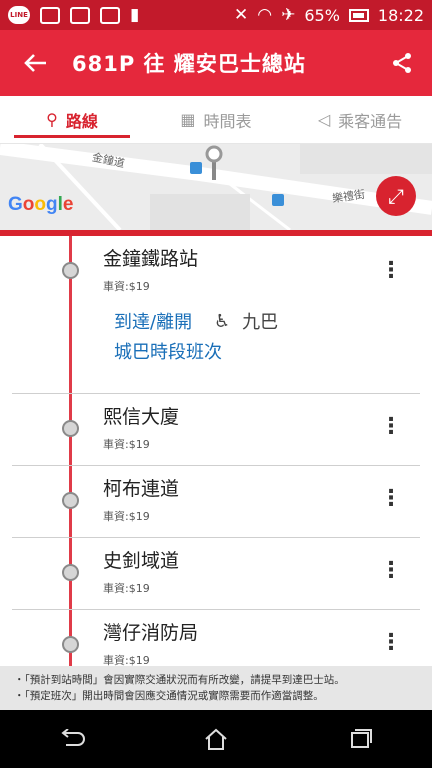  I want to click on route-icon: ⚲, so click(52, 119).